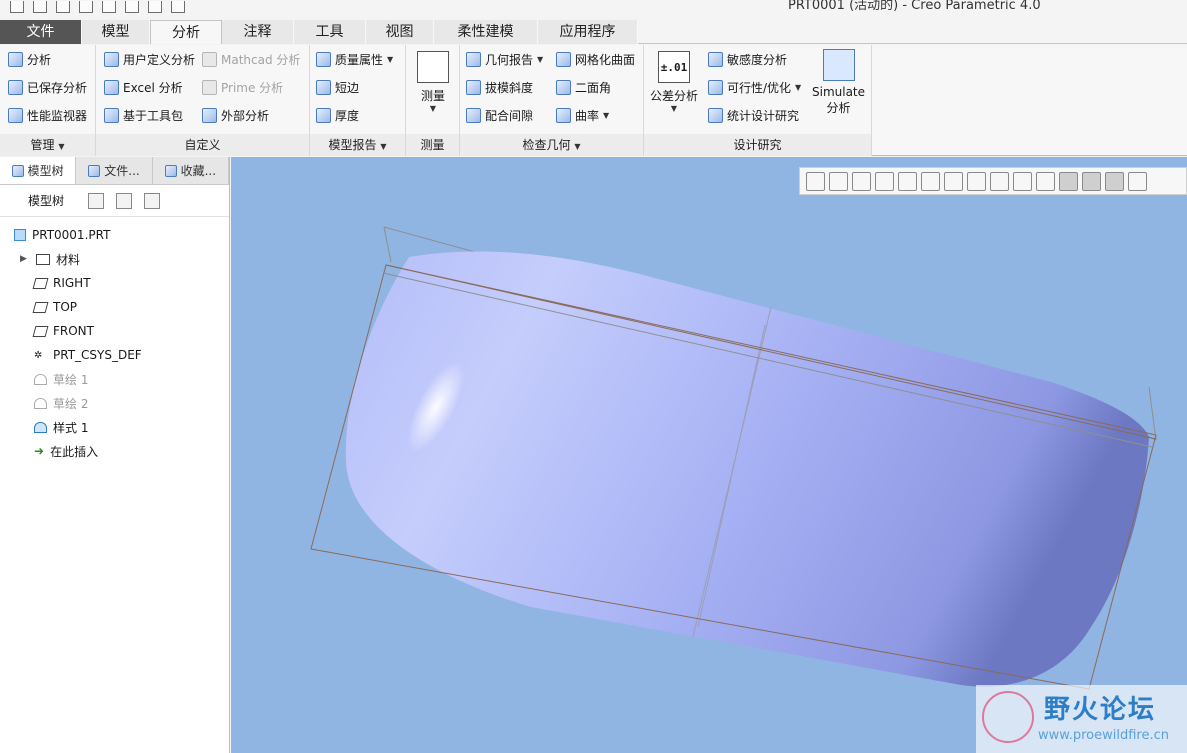 This screenshot has width=1187, height=753. I want to click on short-edge-icon, so click(323, 87).